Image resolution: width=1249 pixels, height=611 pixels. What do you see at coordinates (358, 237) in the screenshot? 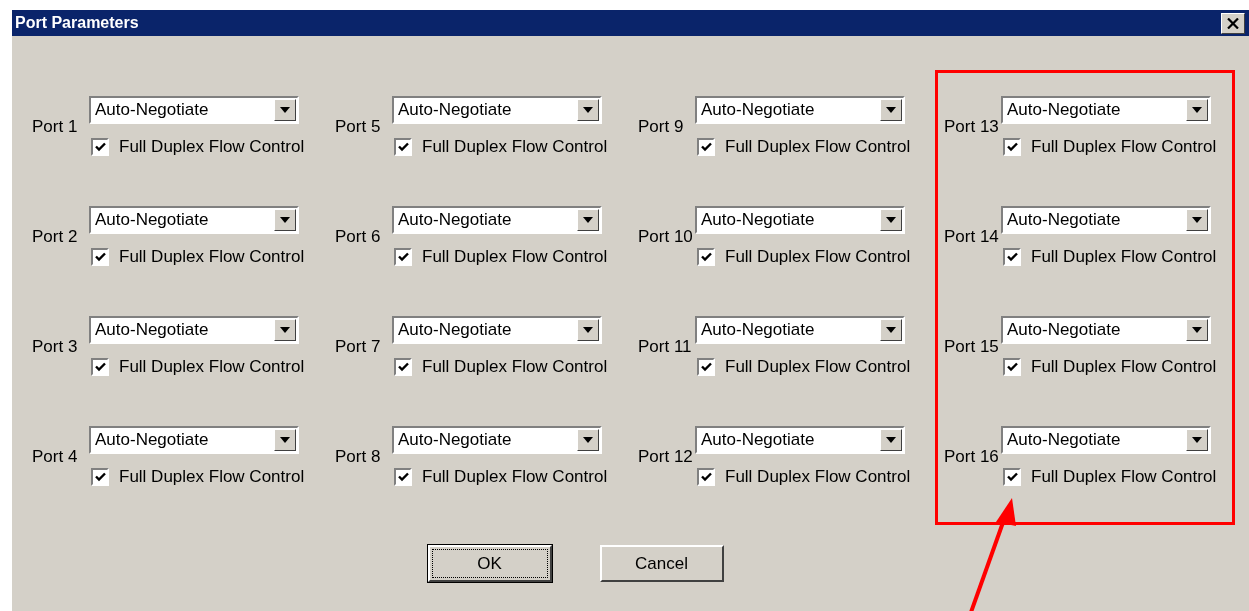
I see `port-label: Port 6` at bounding box center [358, 237].